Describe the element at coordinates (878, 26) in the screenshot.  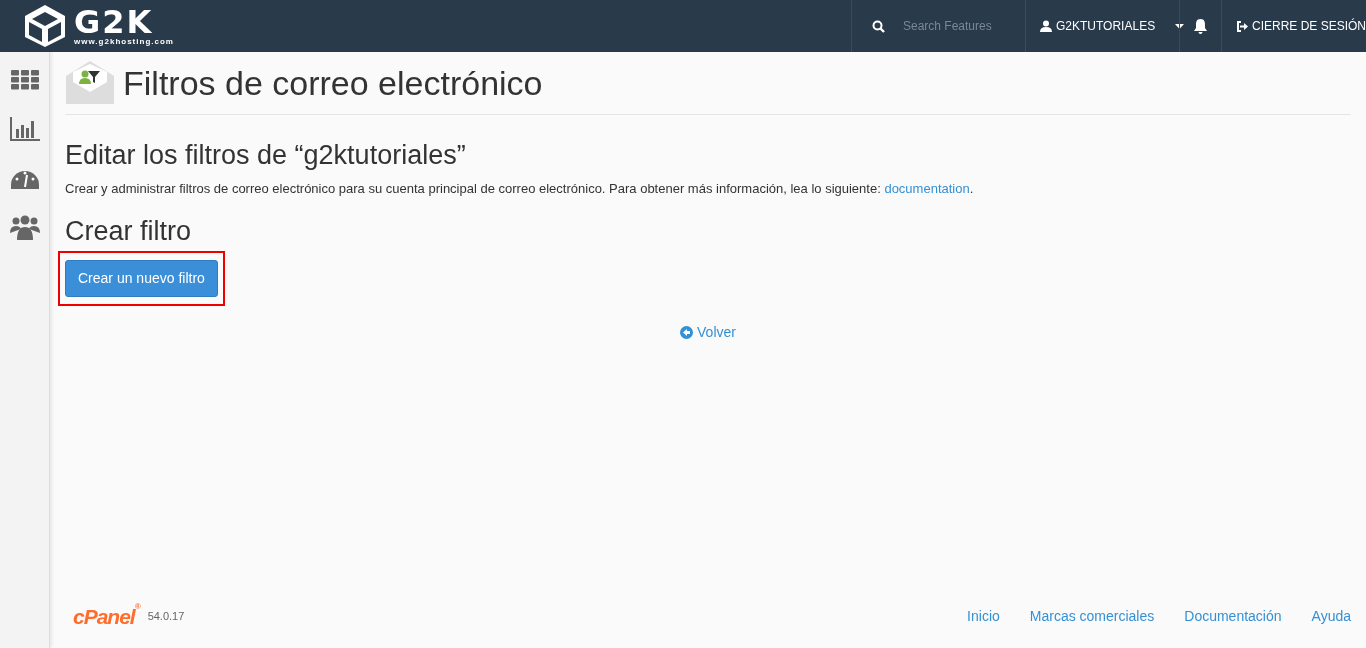
I see `search-icon` at that location.